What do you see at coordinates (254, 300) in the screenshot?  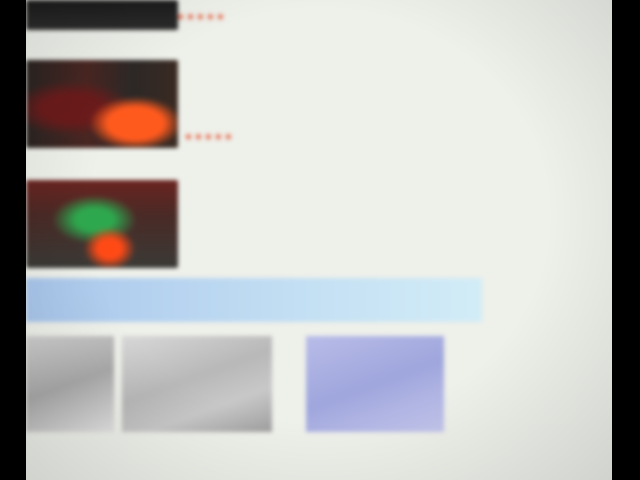 I see `section-header-bar` at bounding box center [254, 300].